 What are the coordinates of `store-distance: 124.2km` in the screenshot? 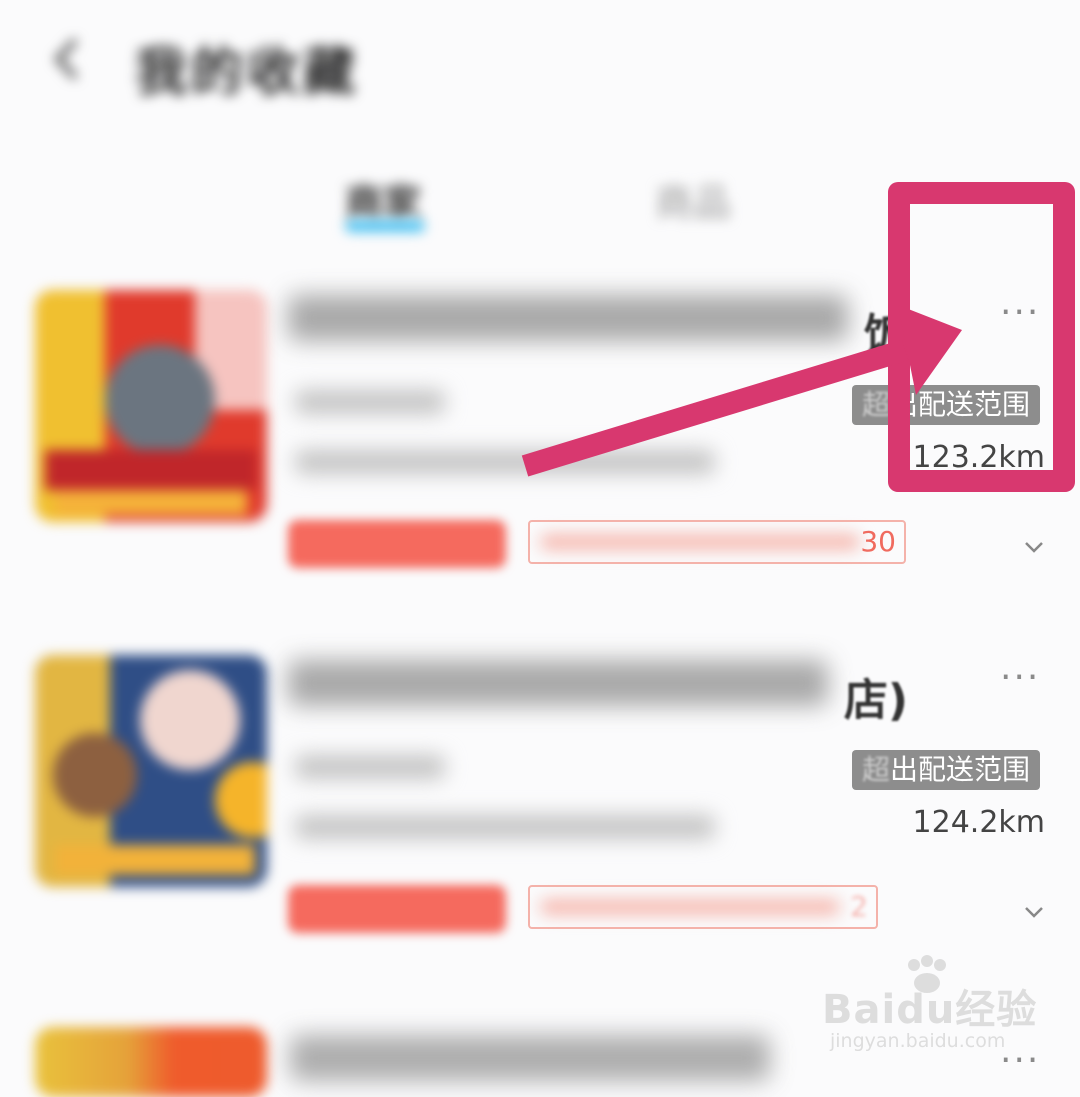 It's located at (978, 822).